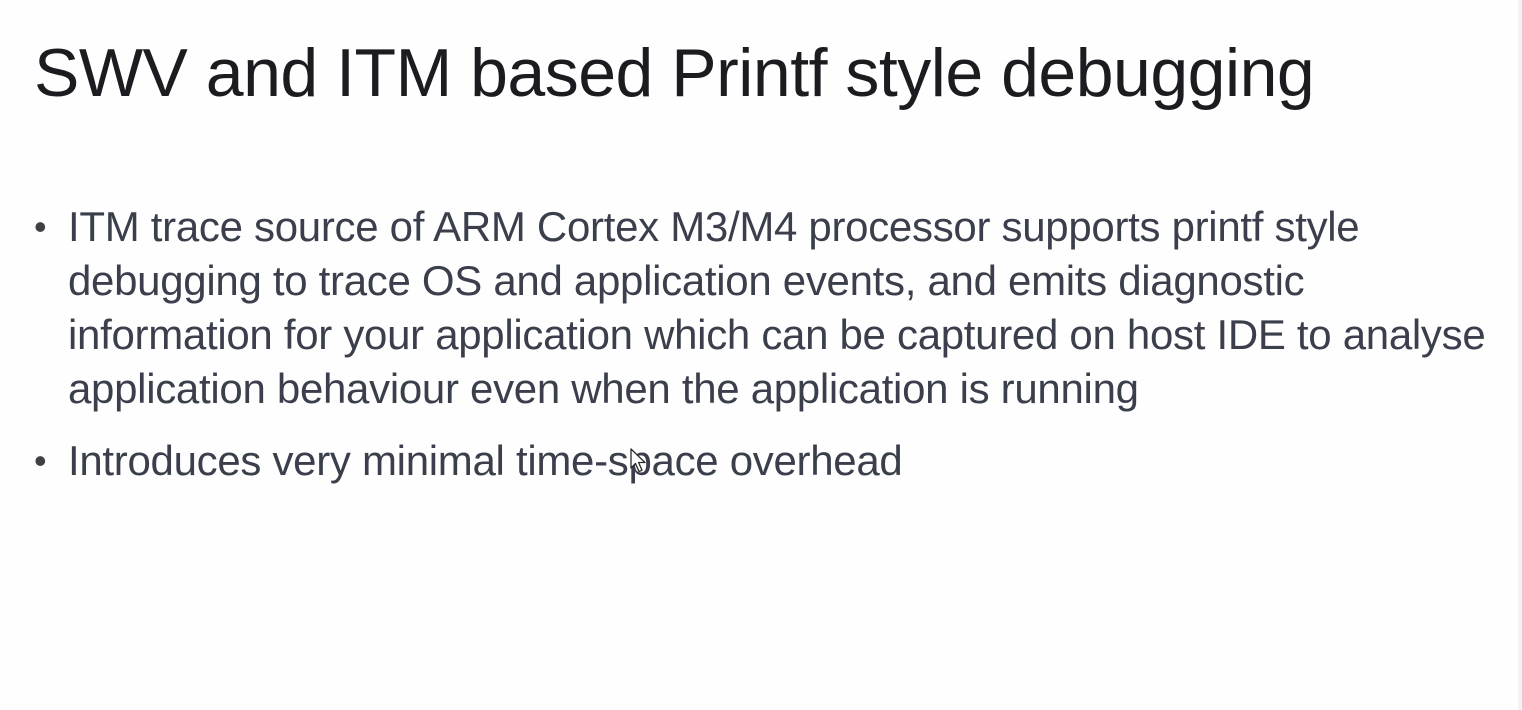  What do you see at coordinates (674, 73) in the screenshot?
I see `slide-title: SWV and ITM based Printf style debugging` at bounding box center [674, 73].